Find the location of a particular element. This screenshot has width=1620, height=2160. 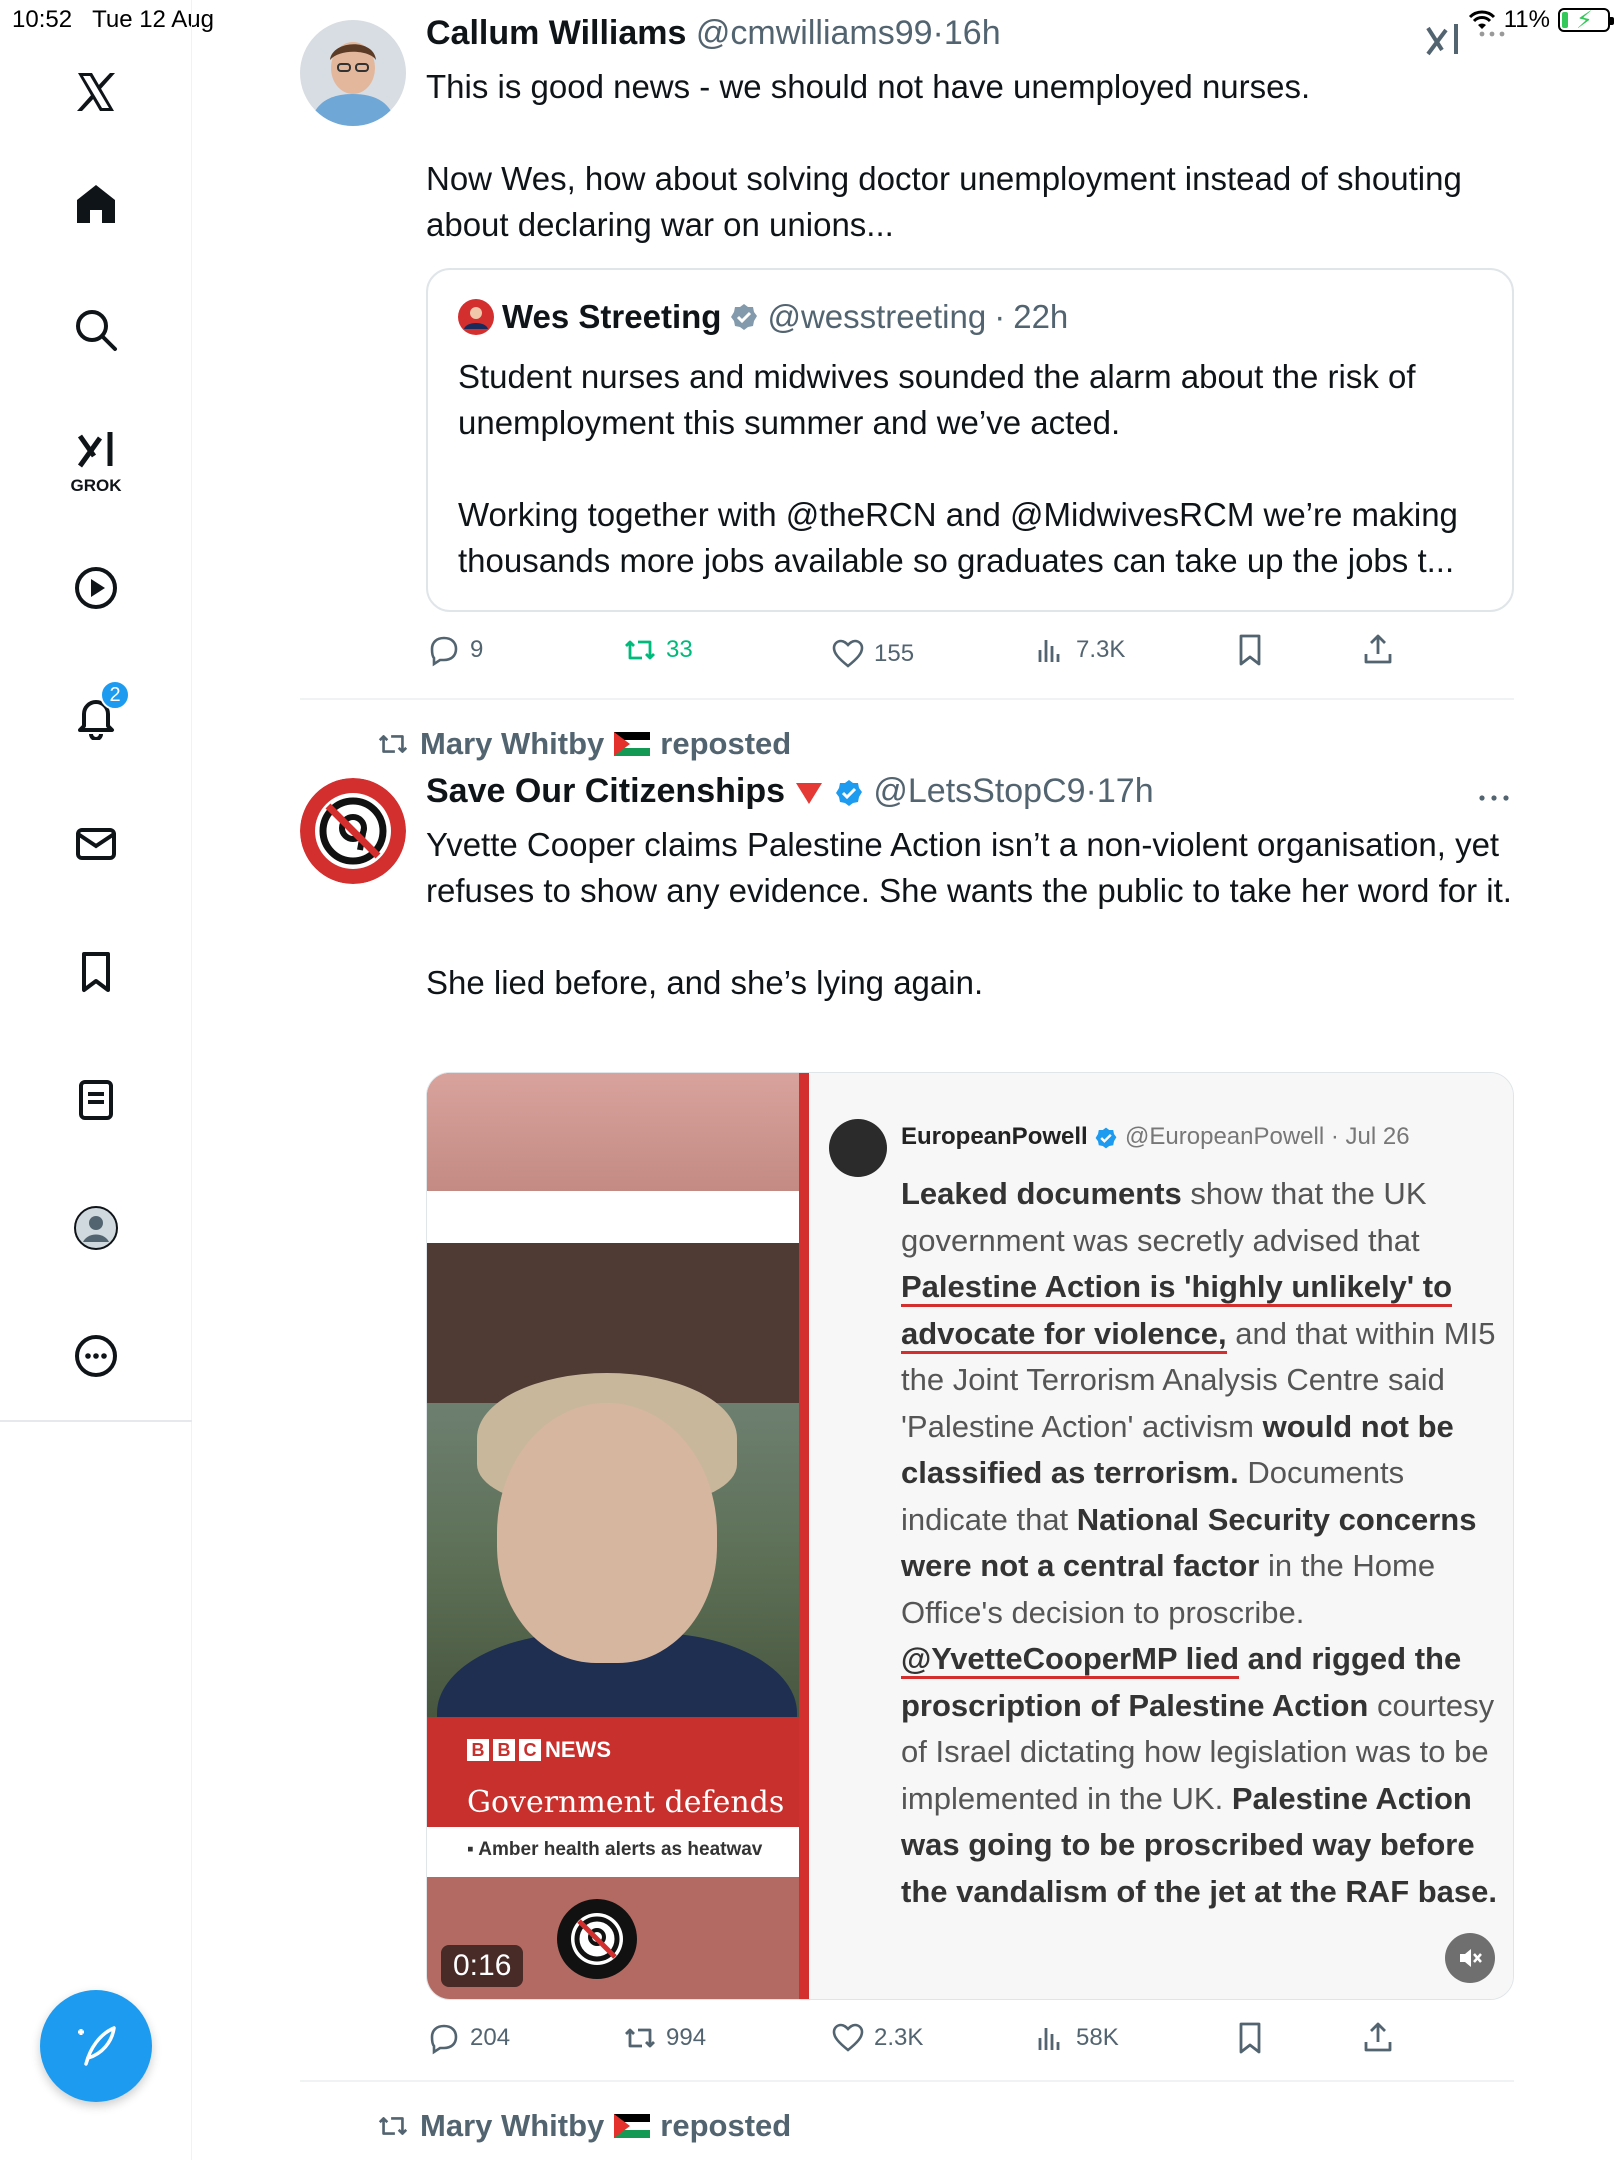

grok-top-icon is located at coordinates (1444, 39).